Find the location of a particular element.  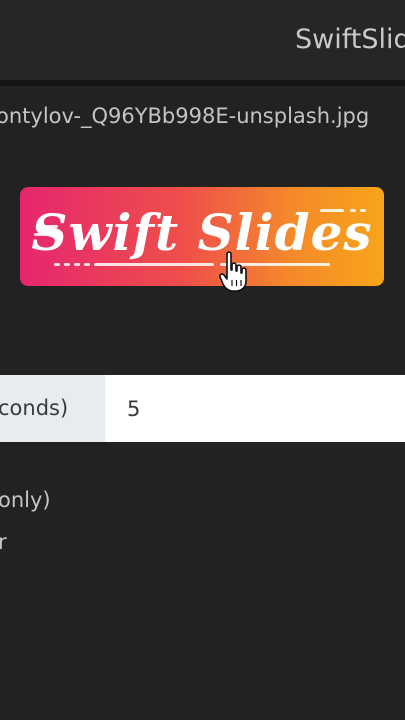

hand-pointer-cursor-icon is located at coordinates (233, 271).